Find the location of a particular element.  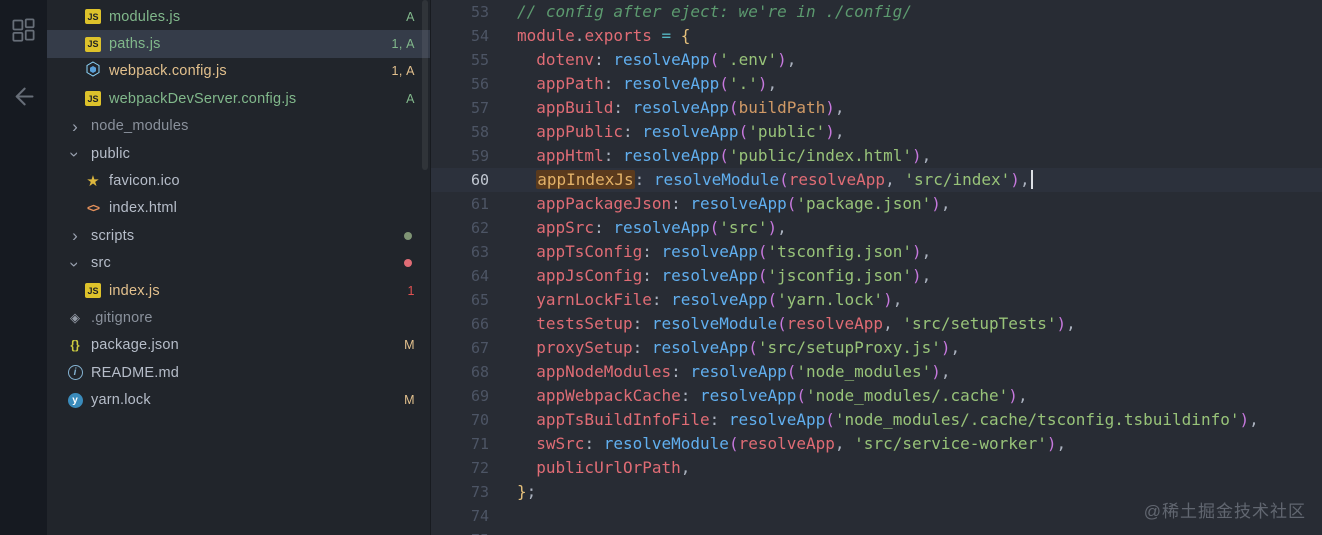

file-row: ★ favicon.ico is located at coordinates (238, 180).